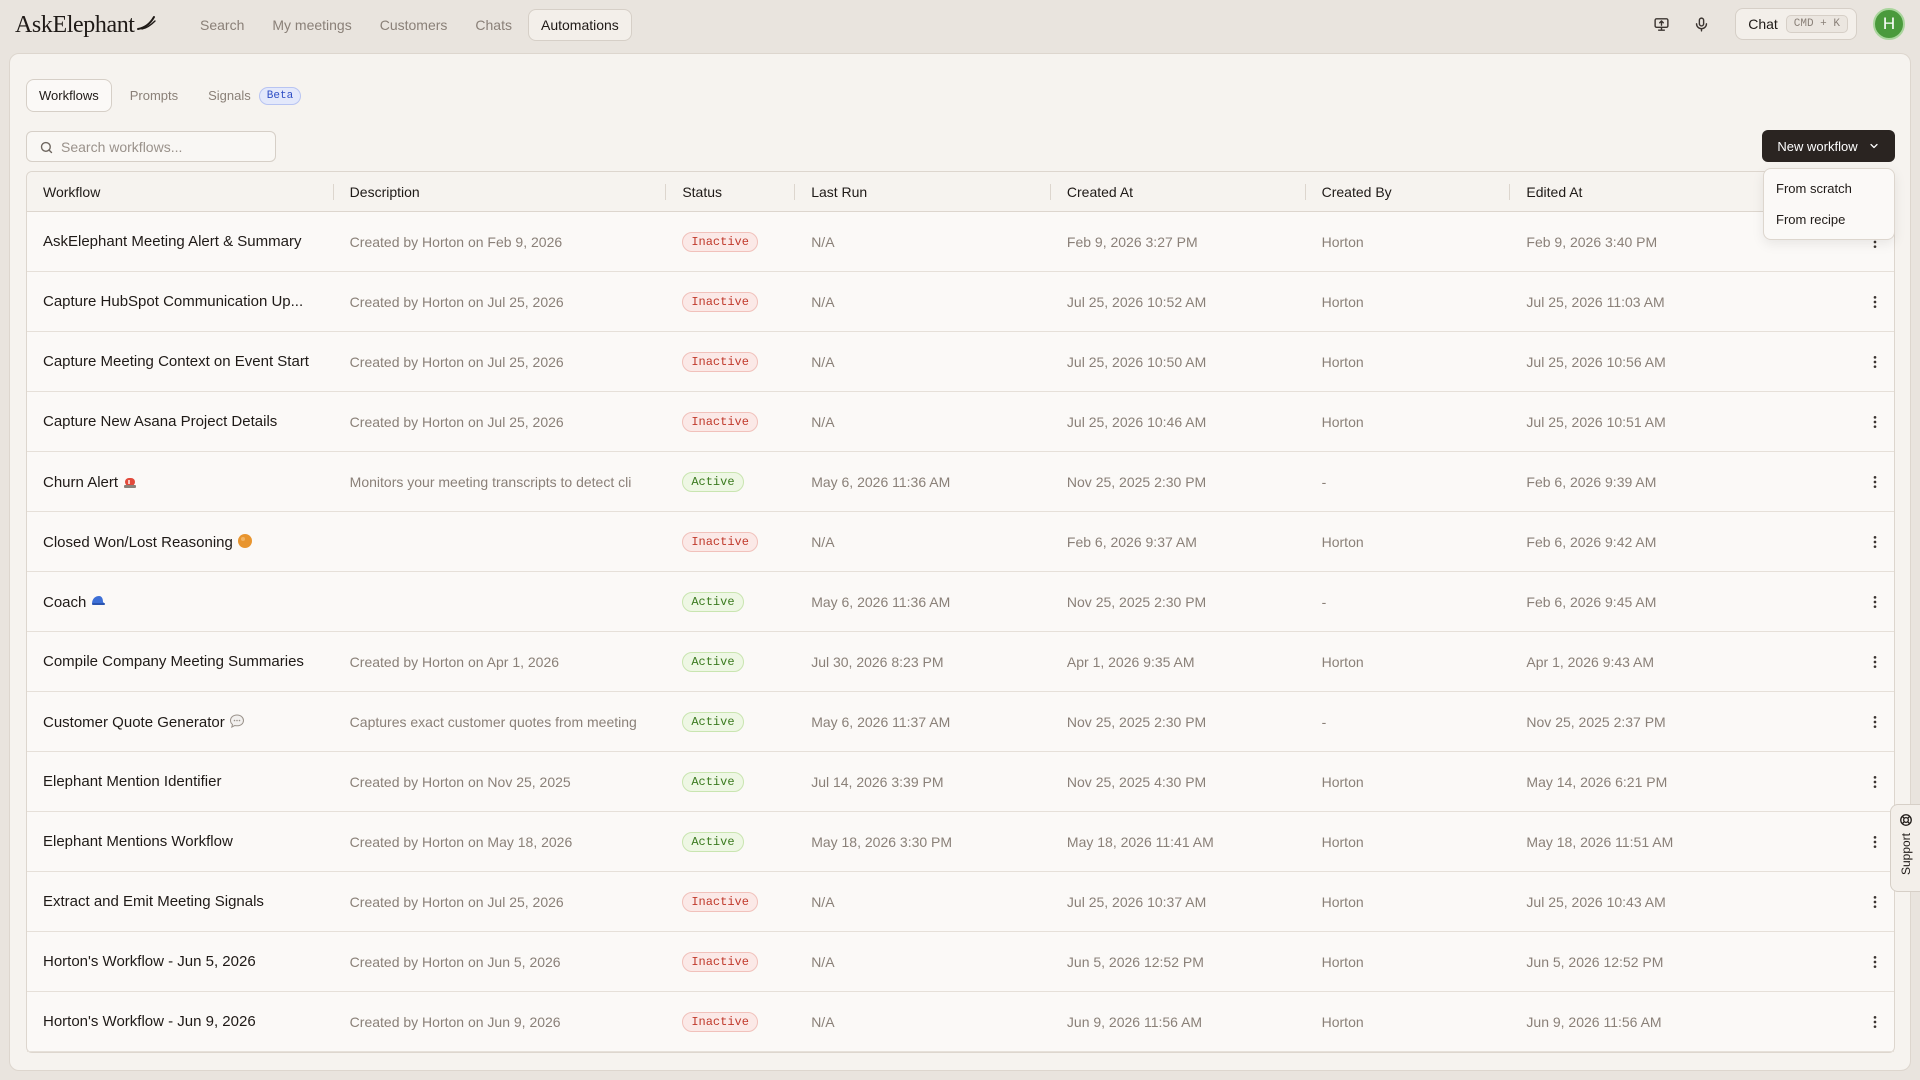 This screenshot has width=1920, height=1080. Describe the element at coordinates (180, 661) in the screenshot. I see `workflow-name-cell: Compile Company Meeting Summaries` at that location.